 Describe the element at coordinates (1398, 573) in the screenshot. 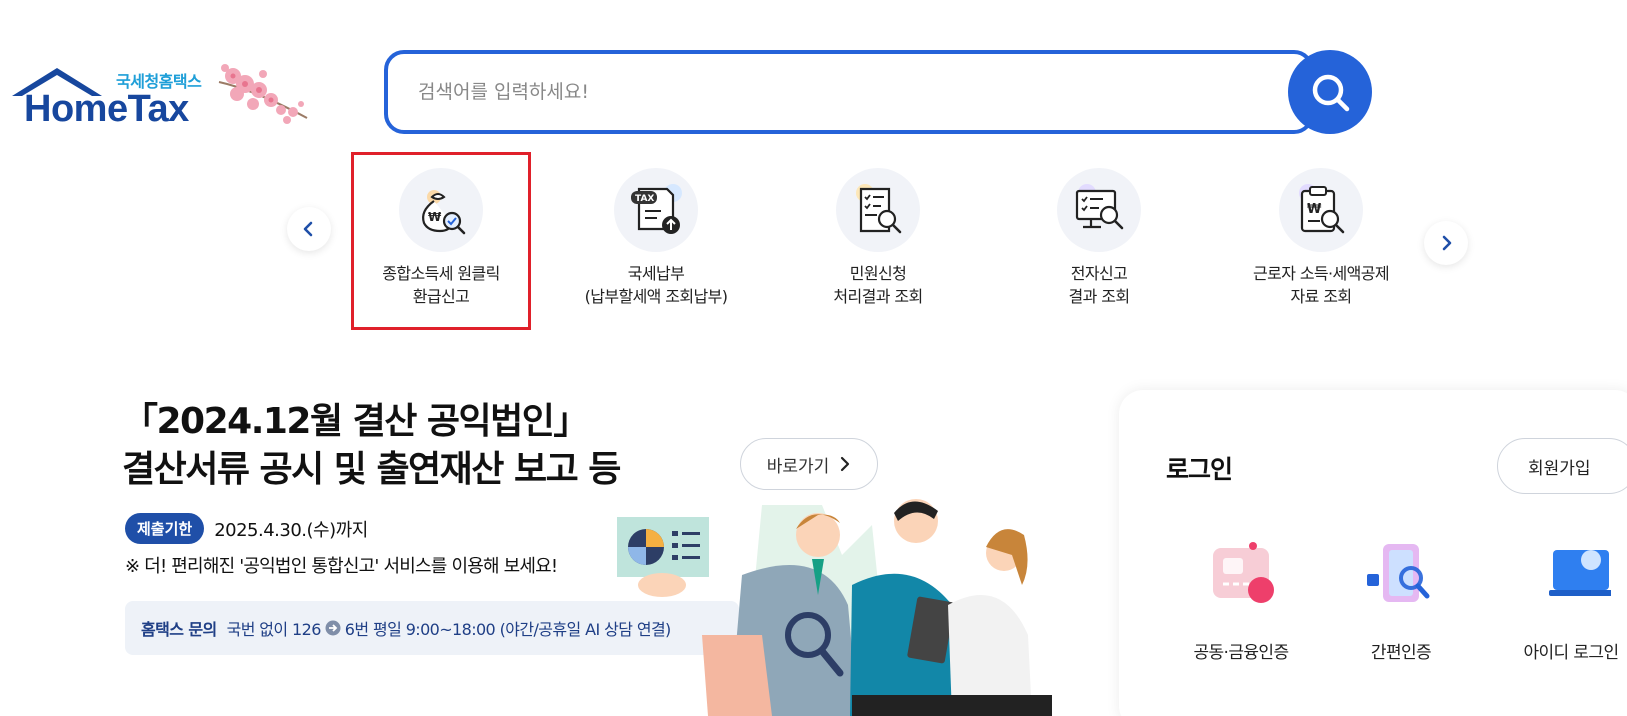

I see `phone-search-icon` at that location.